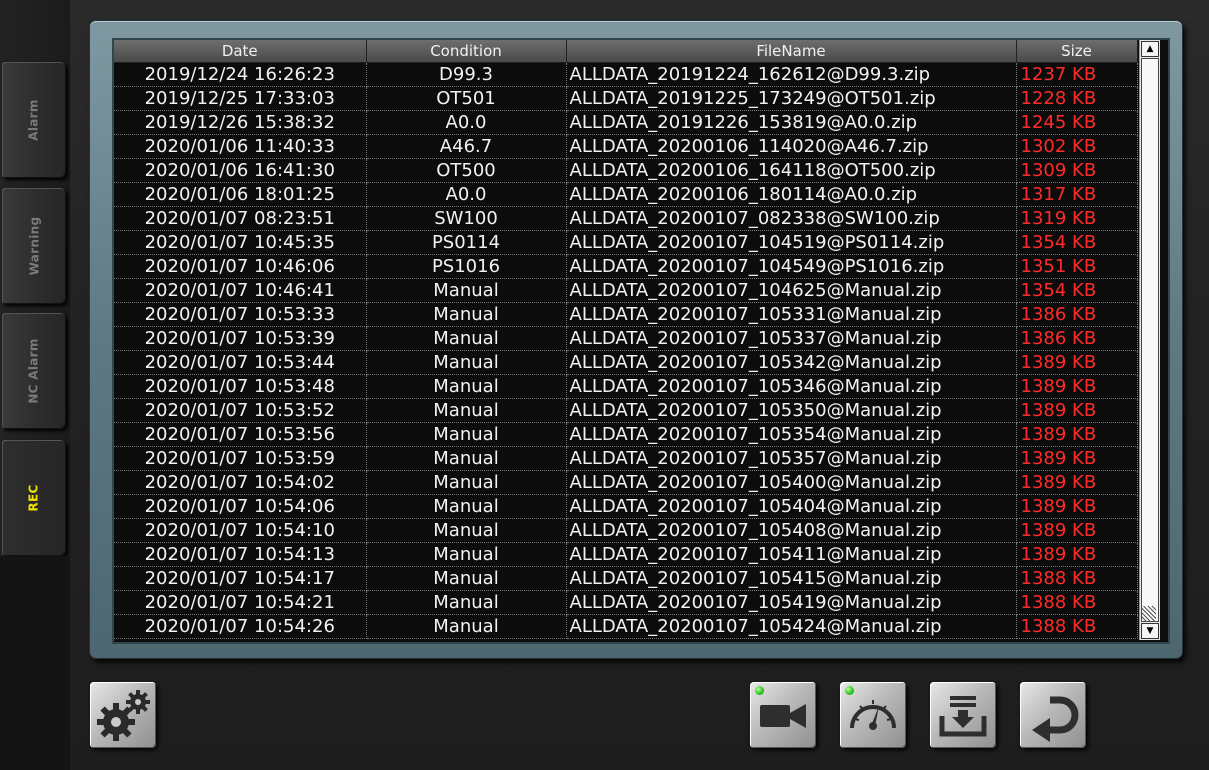 The image size is (1209, 770). I want to click on cell-filename: ALLDATA_20200107_105404@Manual.zip, so click(791, 506).